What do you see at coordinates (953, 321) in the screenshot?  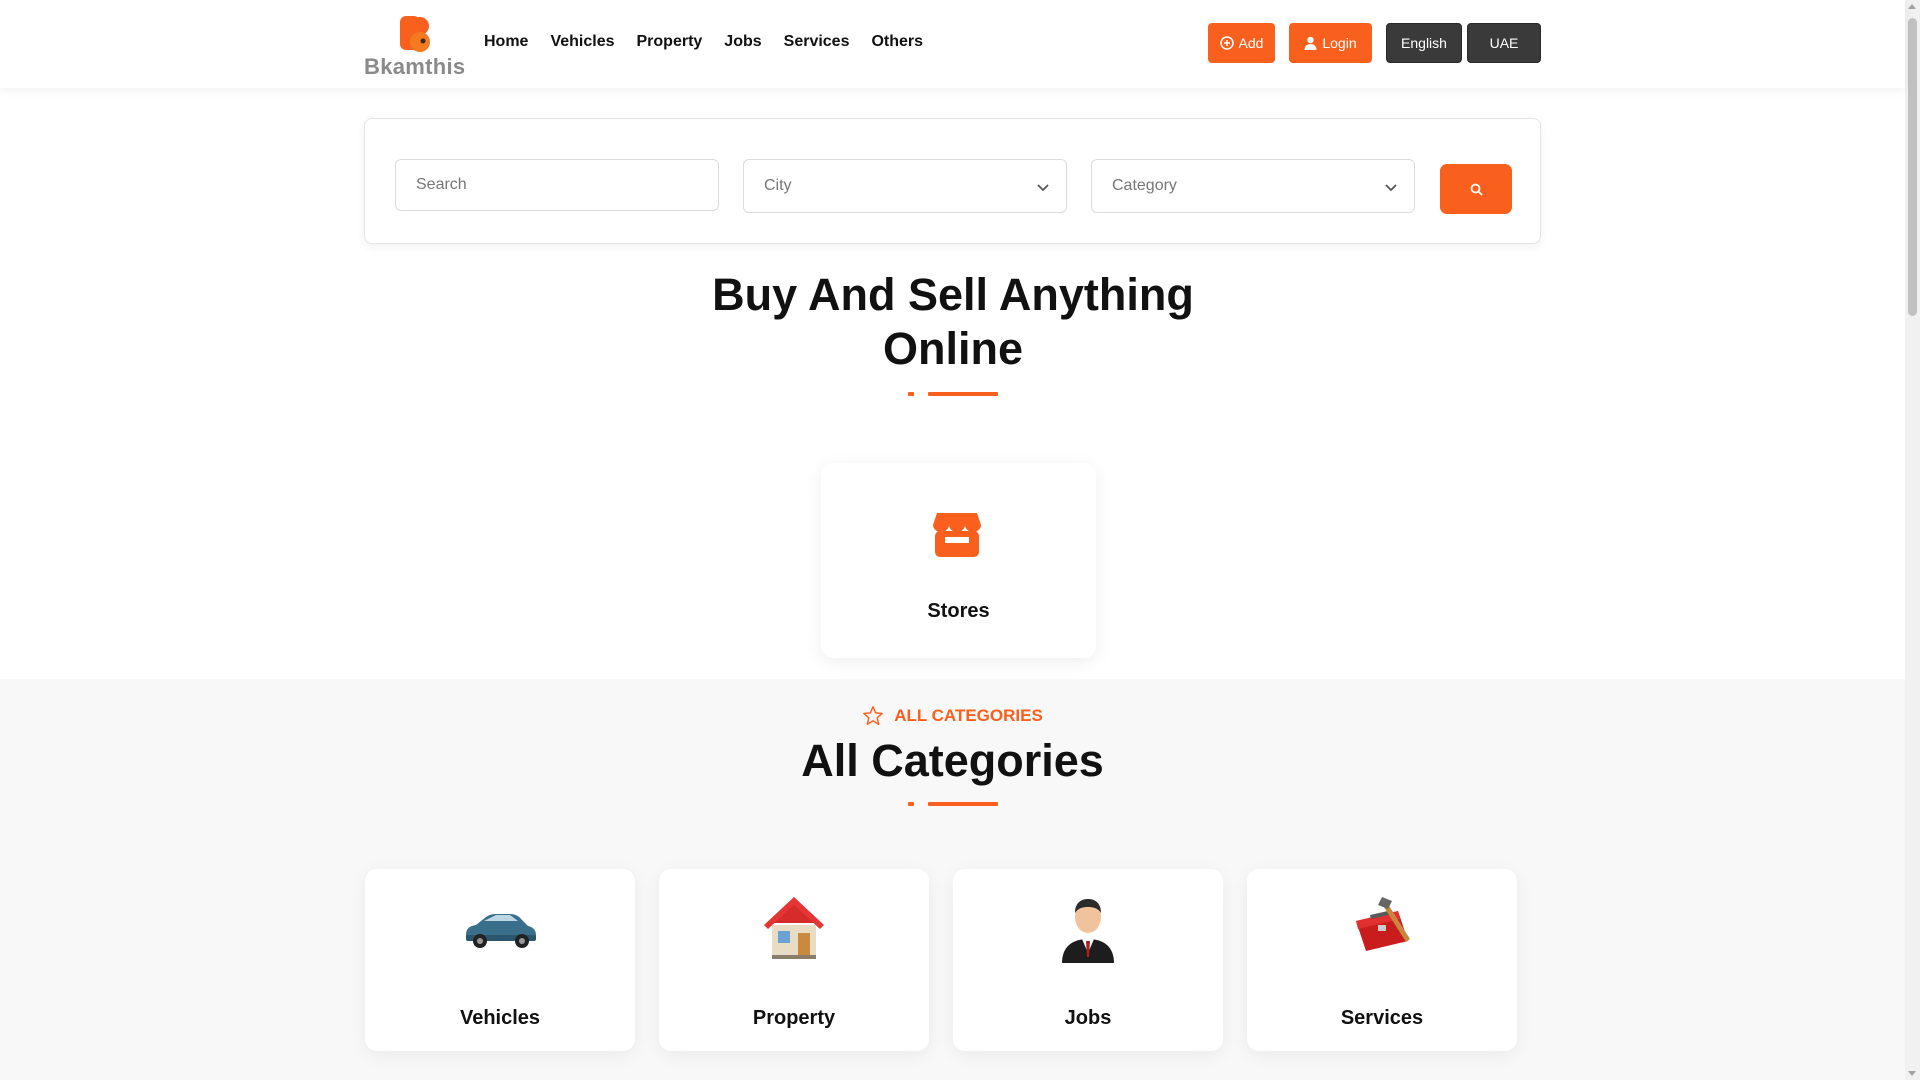 I see `hero-title: Buy And Sell Anything Online` at bounding box center [953, 321].